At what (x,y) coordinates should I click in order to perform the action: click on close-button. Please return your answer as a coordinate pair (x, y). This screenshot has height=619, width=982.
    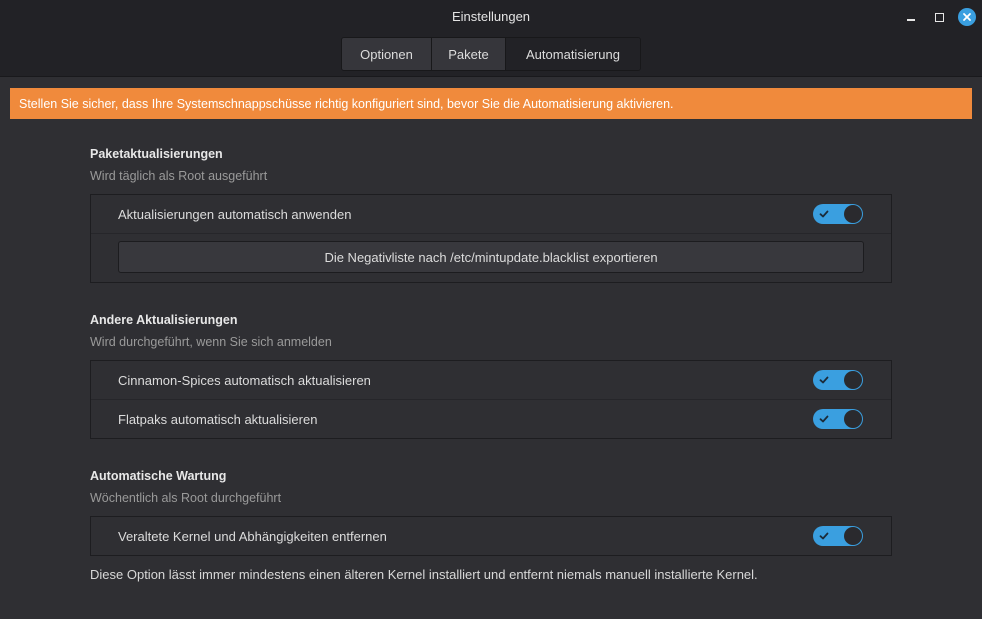
    Looking at the image, I should click on (967, 17).